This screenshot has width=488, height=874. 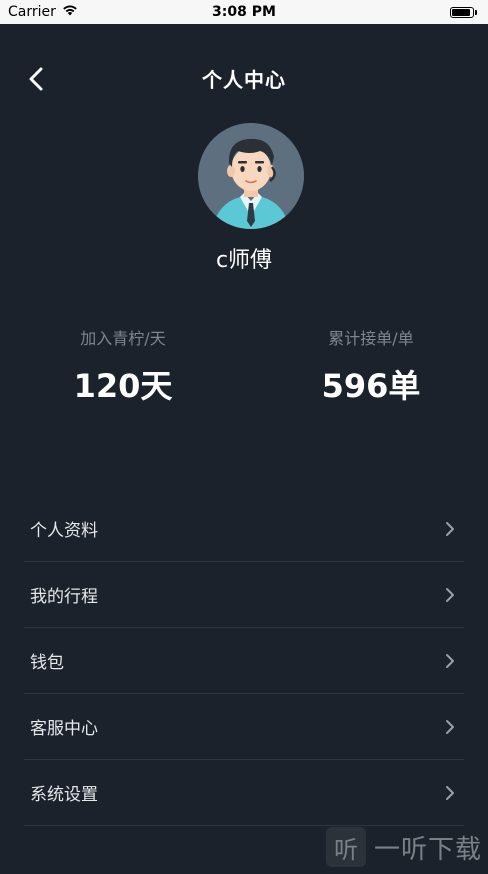 I want to click on menu-item-label: 我的行程, so click(x=64, y=597).